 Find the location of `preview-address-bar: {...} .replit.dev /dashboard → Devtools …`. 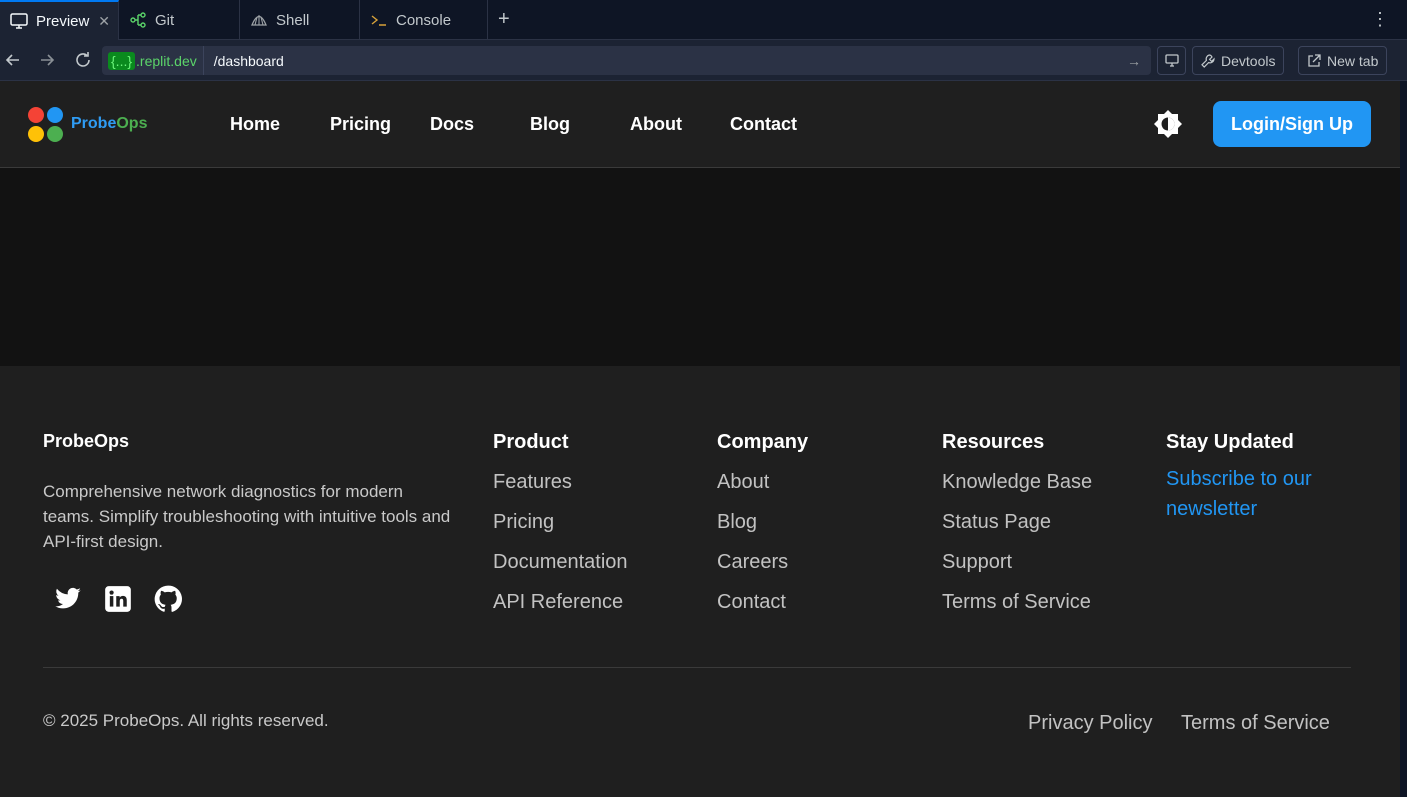

preview-address-bar: {...} .replit.dev /dashboard → Devtools … is located at coordinates (703, 60).